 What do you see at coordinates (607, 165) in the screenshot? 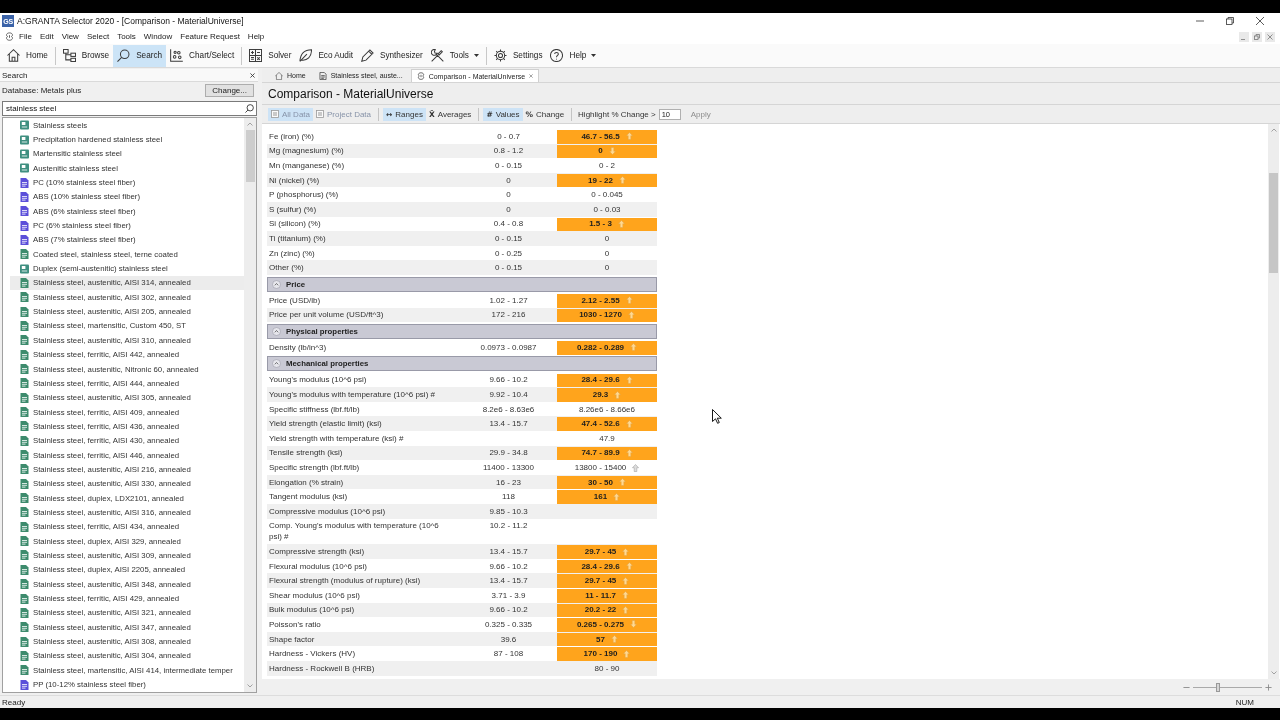
I see `cell-value: 0 - 2` at bounding box center [607, 165].